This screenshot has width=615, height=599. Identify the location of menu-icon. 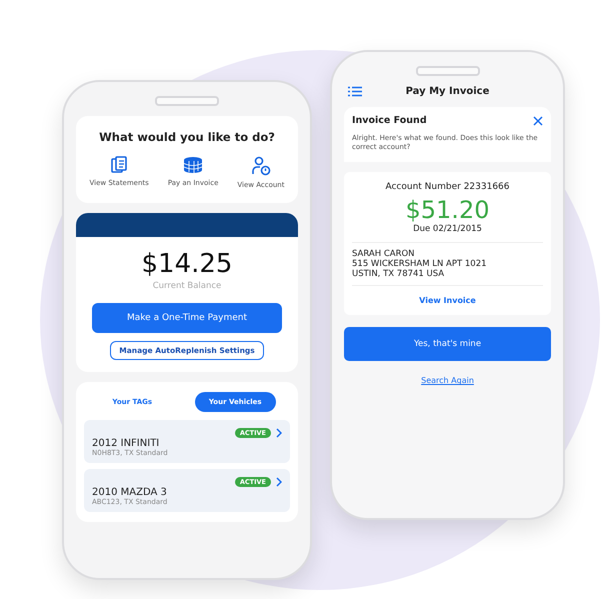
(355, 91).